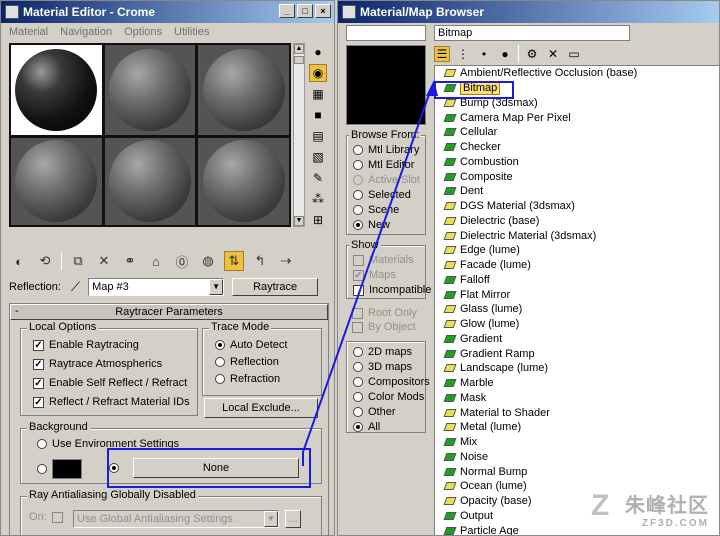  Describe the element at coordinates (19, 261) in the screenshot. I see `get-material-icon: ◐` at that location.